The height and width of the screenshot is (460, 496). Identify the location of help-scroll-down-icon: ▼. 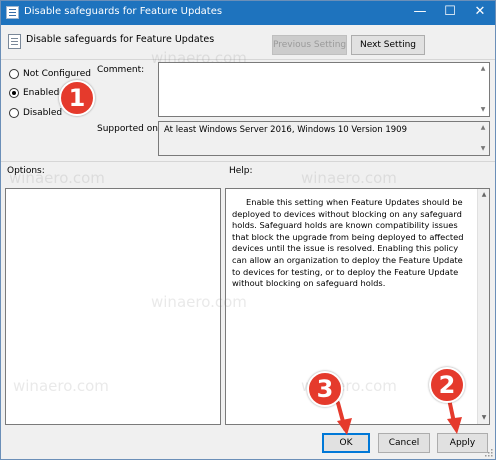
(484, 418).